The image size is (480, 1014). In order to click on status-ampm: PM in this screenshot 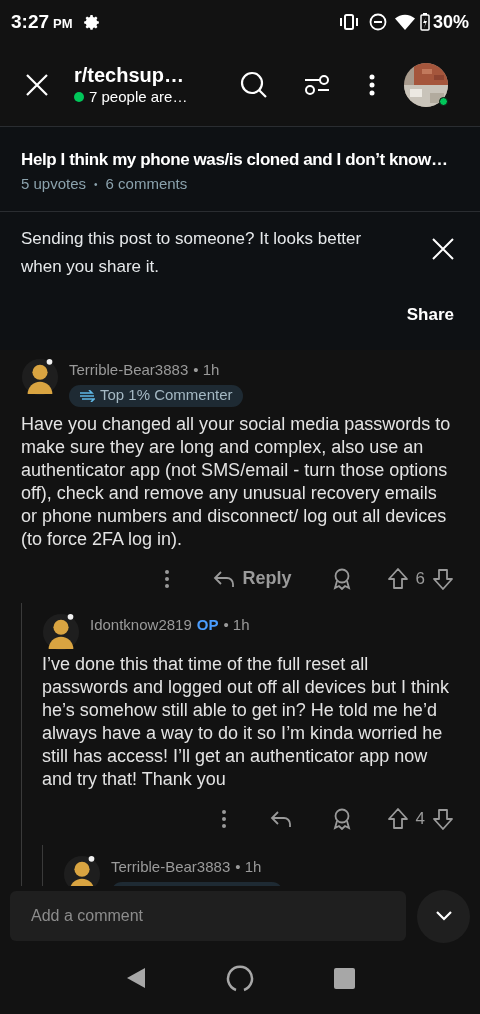, I will do `click(63, 24)`.